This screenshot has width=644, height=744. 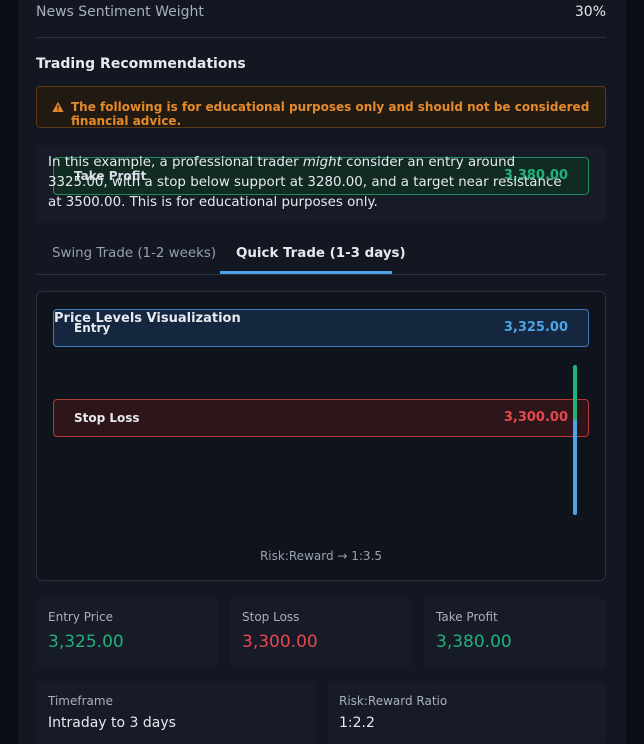 I want to click on warning-triangle-icon, so click(x=58, y=106).